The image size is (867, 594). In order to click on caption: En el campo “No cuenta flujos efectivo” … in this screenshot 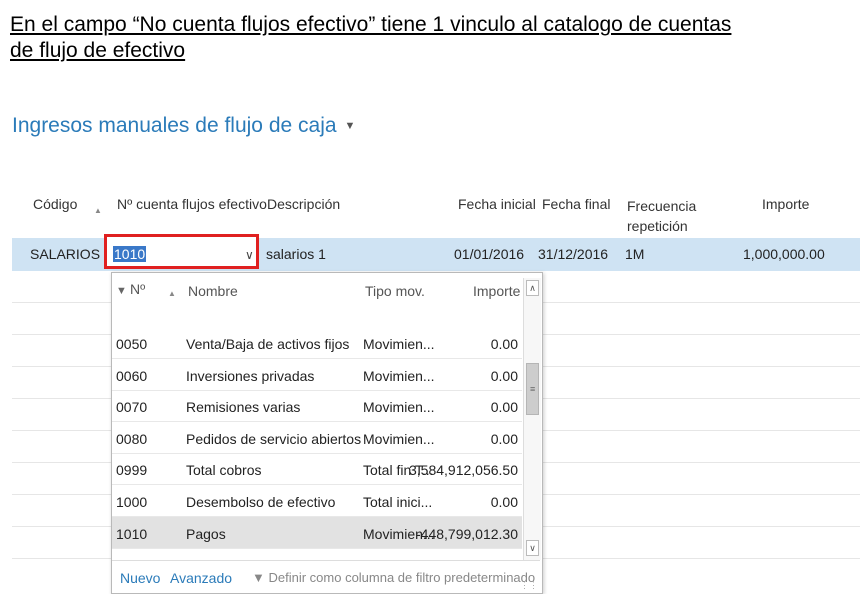, I will do `click(435, 38)`.